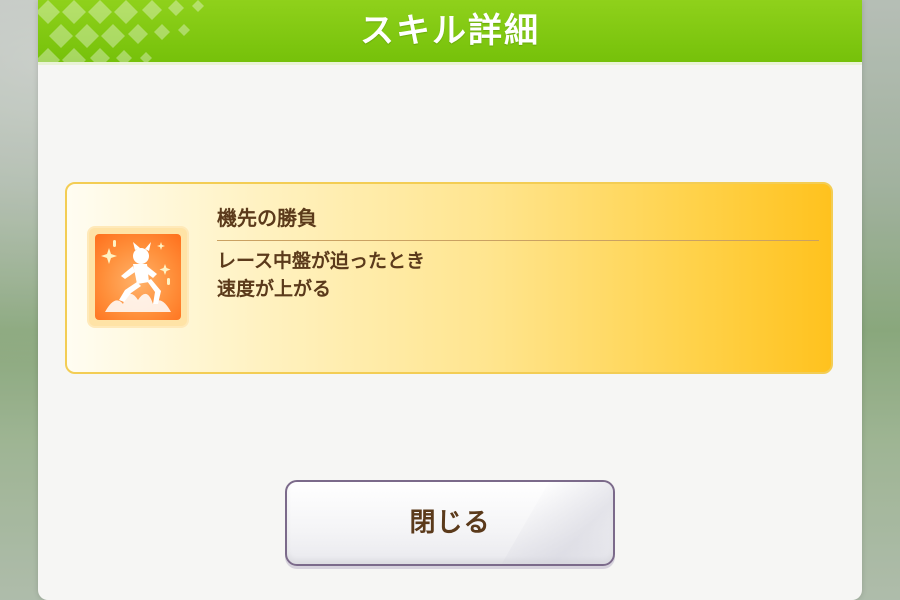 The height and width of the screenshot is (600, 900). Describe the element at coordinates (267, 218) in the screenshot. I see `skill-name: 機先の勝負` at that location.